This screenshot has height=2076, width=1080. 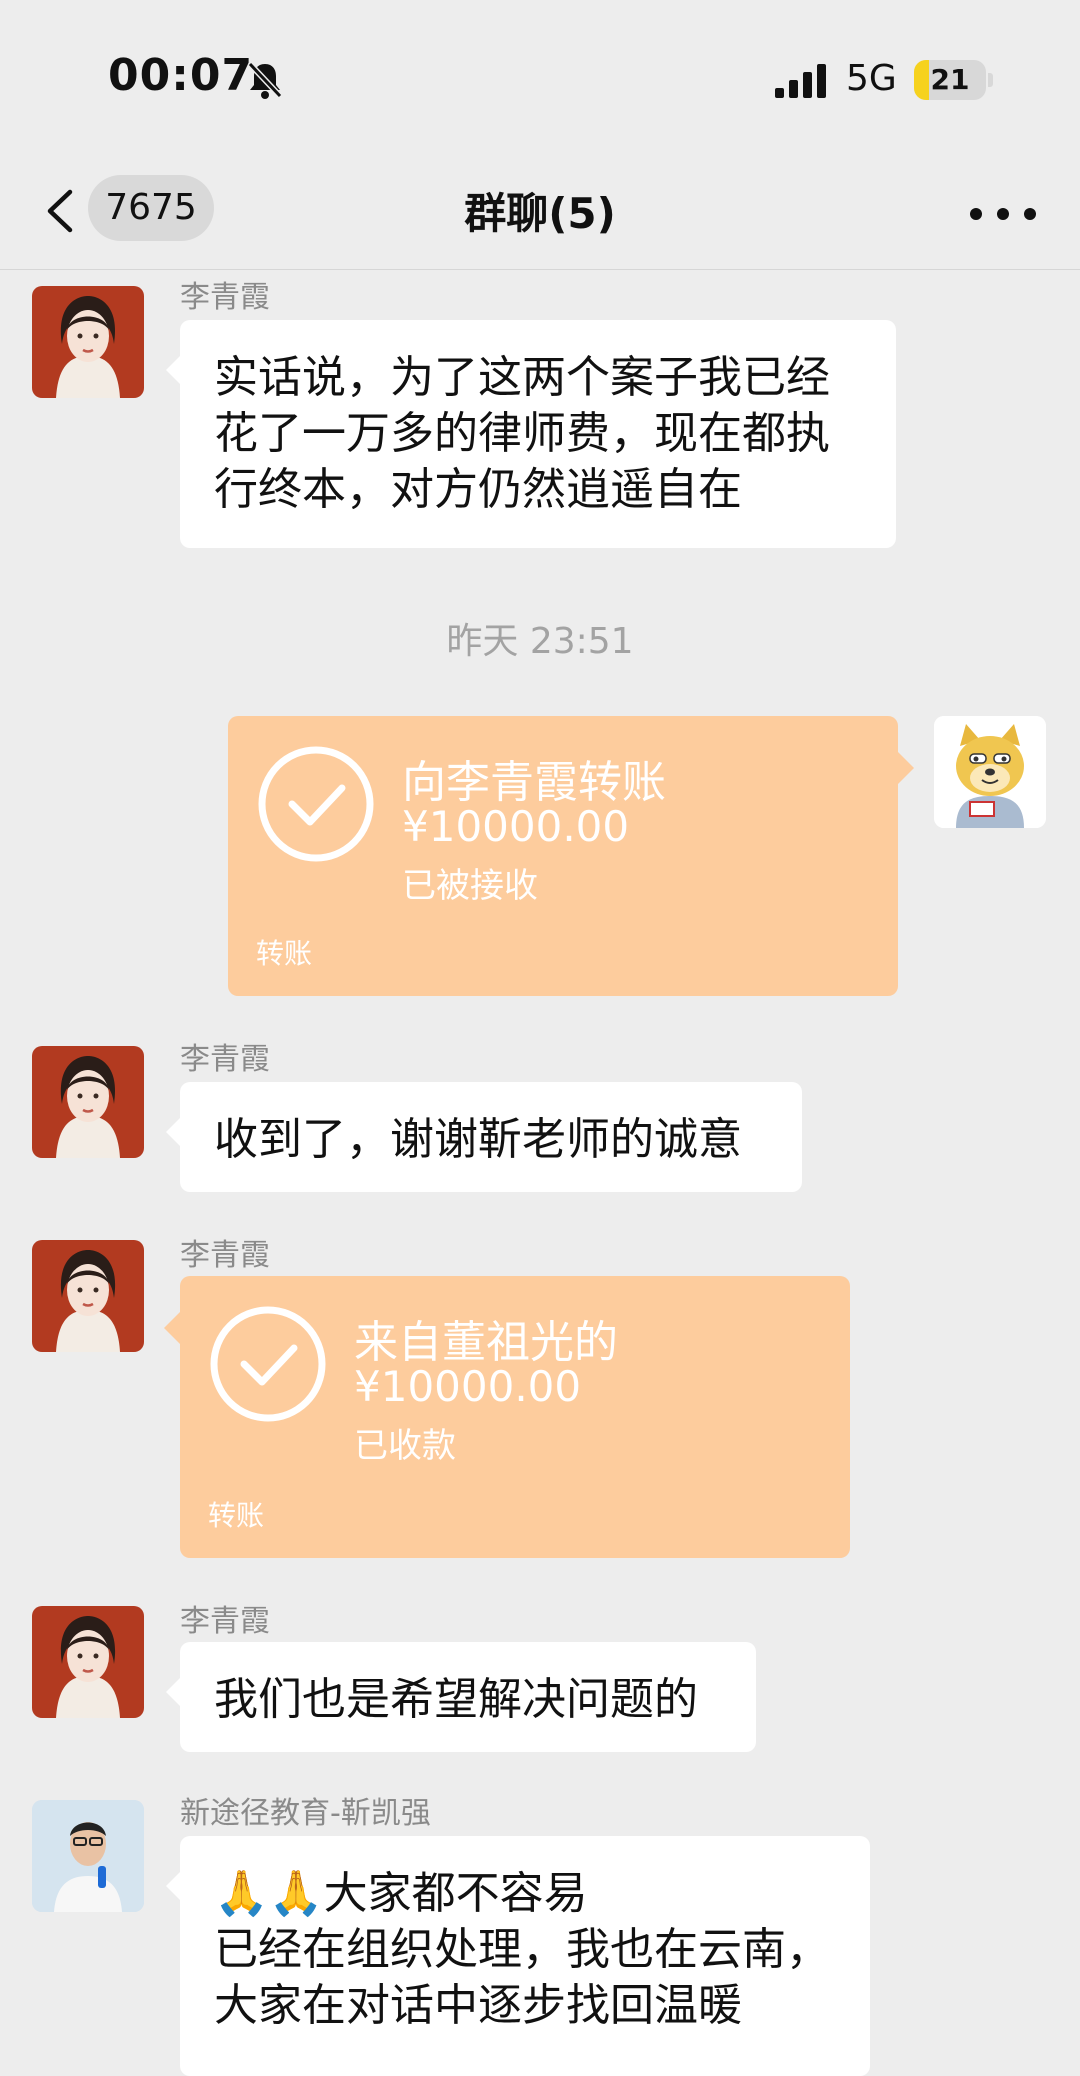 I want to click on battery-icon: 21, so click(x=950, y=80).